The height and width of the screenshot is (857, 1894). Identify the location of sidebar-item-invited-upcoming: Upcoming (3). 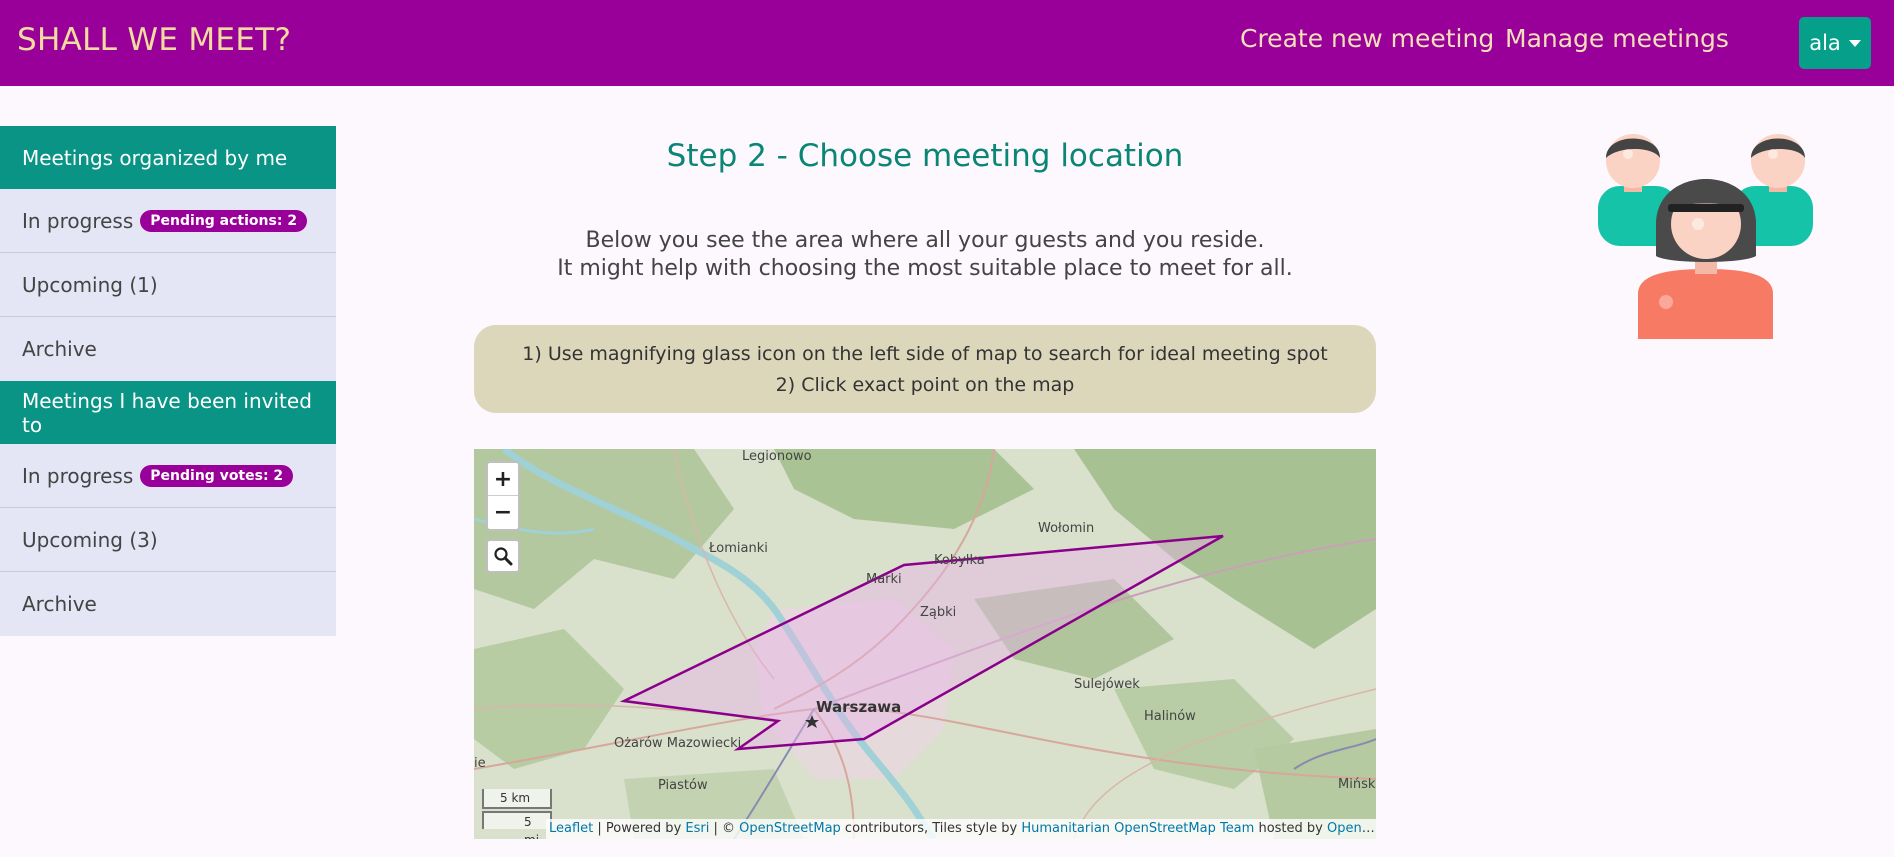
(168, 540).